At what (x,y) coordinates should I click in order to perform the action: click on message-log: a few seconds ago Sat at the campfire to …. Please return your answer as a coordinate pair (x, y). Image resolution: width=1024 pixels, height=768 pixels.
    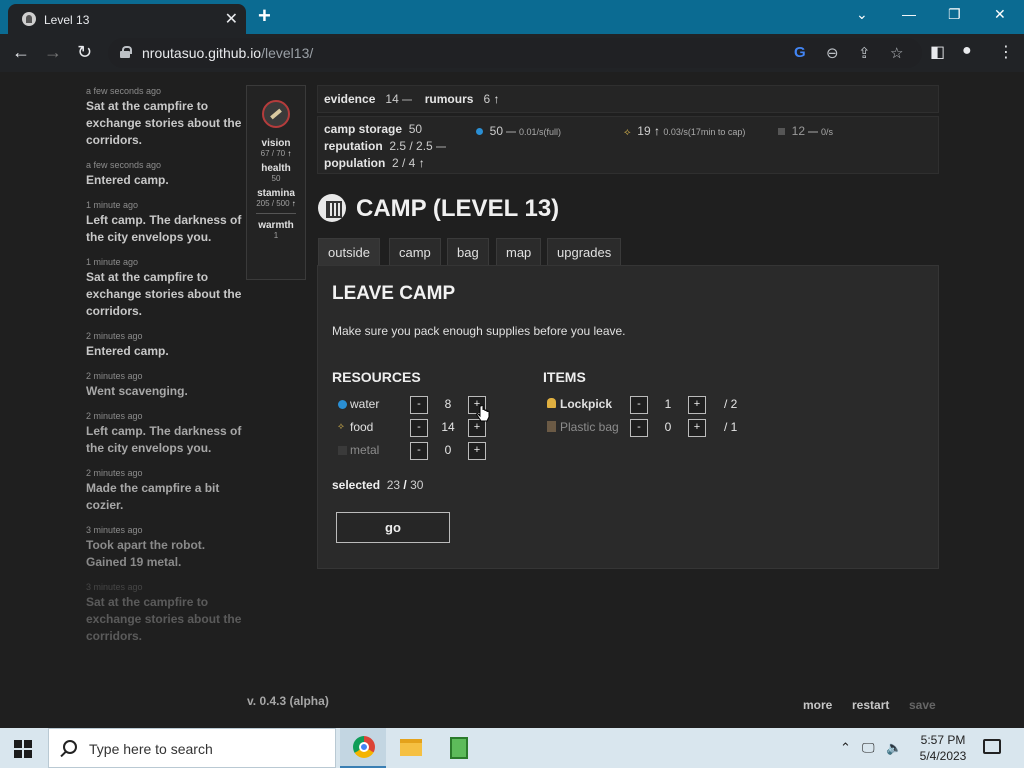
    Looking at the image, I should click on (166, 371).